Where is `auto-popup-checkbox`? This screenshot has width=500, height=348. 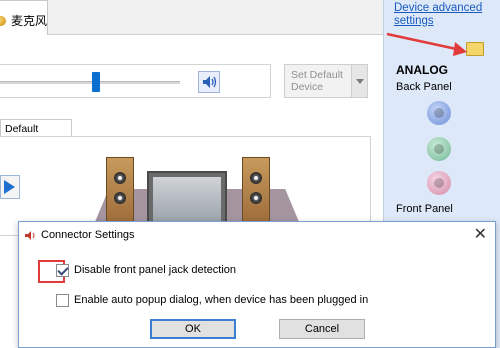
auto-popup-checkbox is located at coordinates (62, 300).